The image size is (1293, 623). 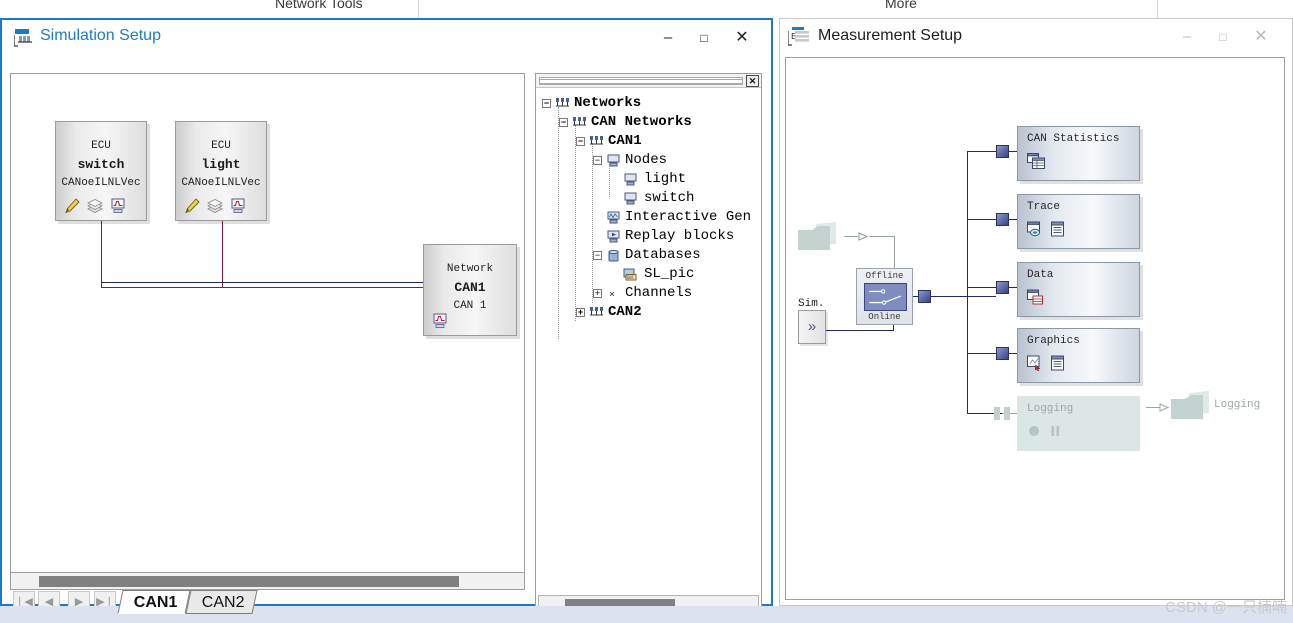 I want to click on ecu-block-icon-row, so click(x=215, y=206).